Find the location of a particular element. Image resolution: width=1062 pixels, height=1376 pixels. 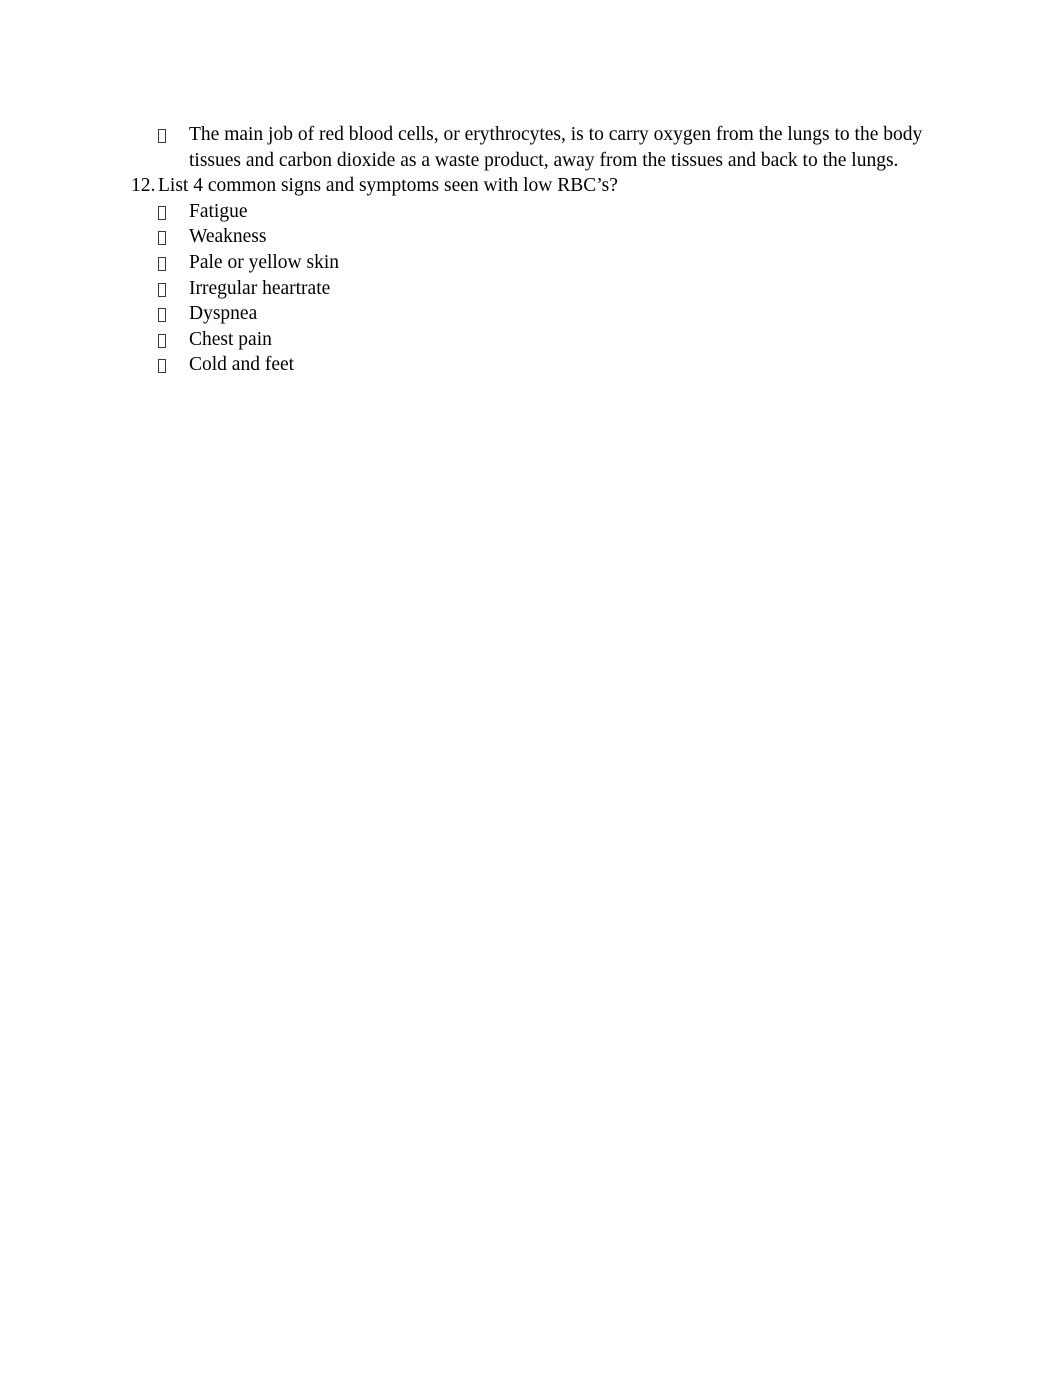

list-item: Dyspnea is located at coordinates (537, 314).